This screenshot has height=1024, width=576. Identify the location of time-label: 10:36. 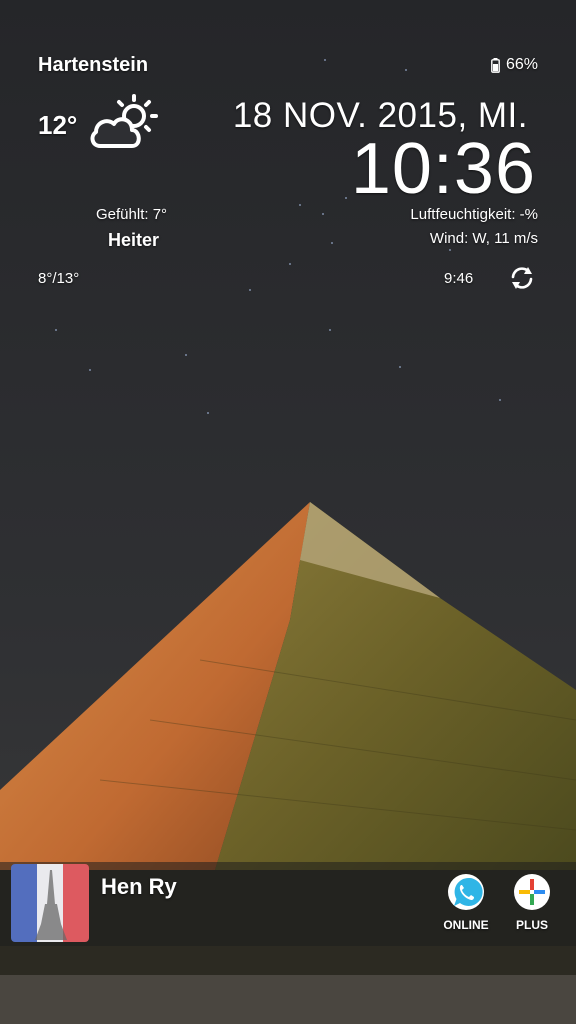
(443, 169).